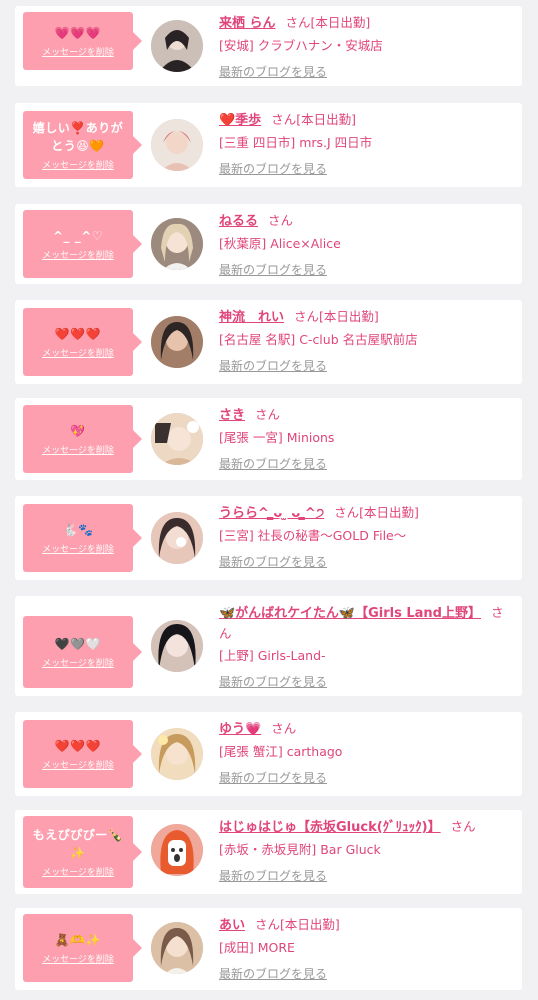 This screenshot has width=538, height=1000. I want to click on message-text: 🐇🐾, so click(78, 530).